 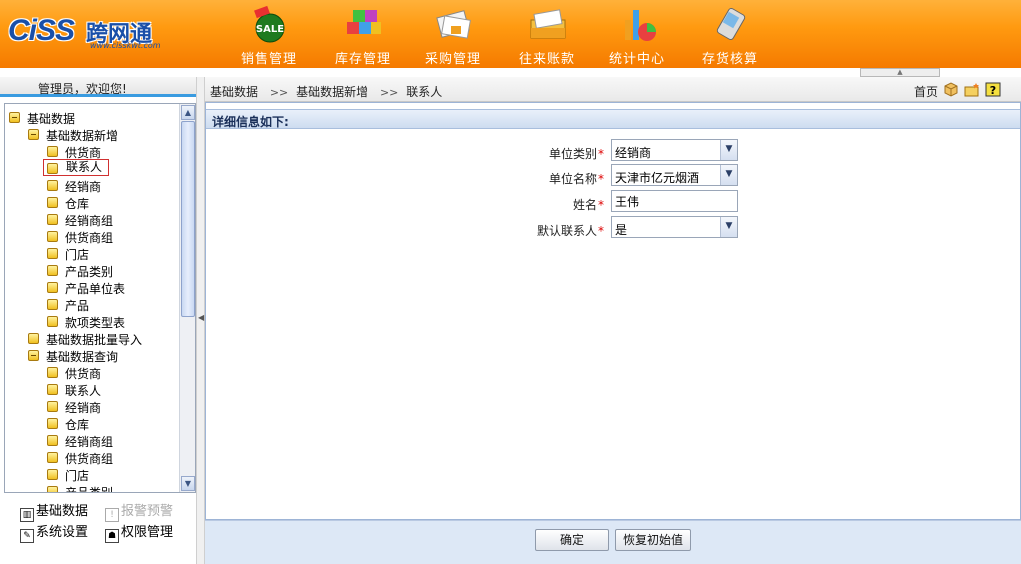 I want to click on nav-purchase: 采购管理, so click(x=453, y=34).